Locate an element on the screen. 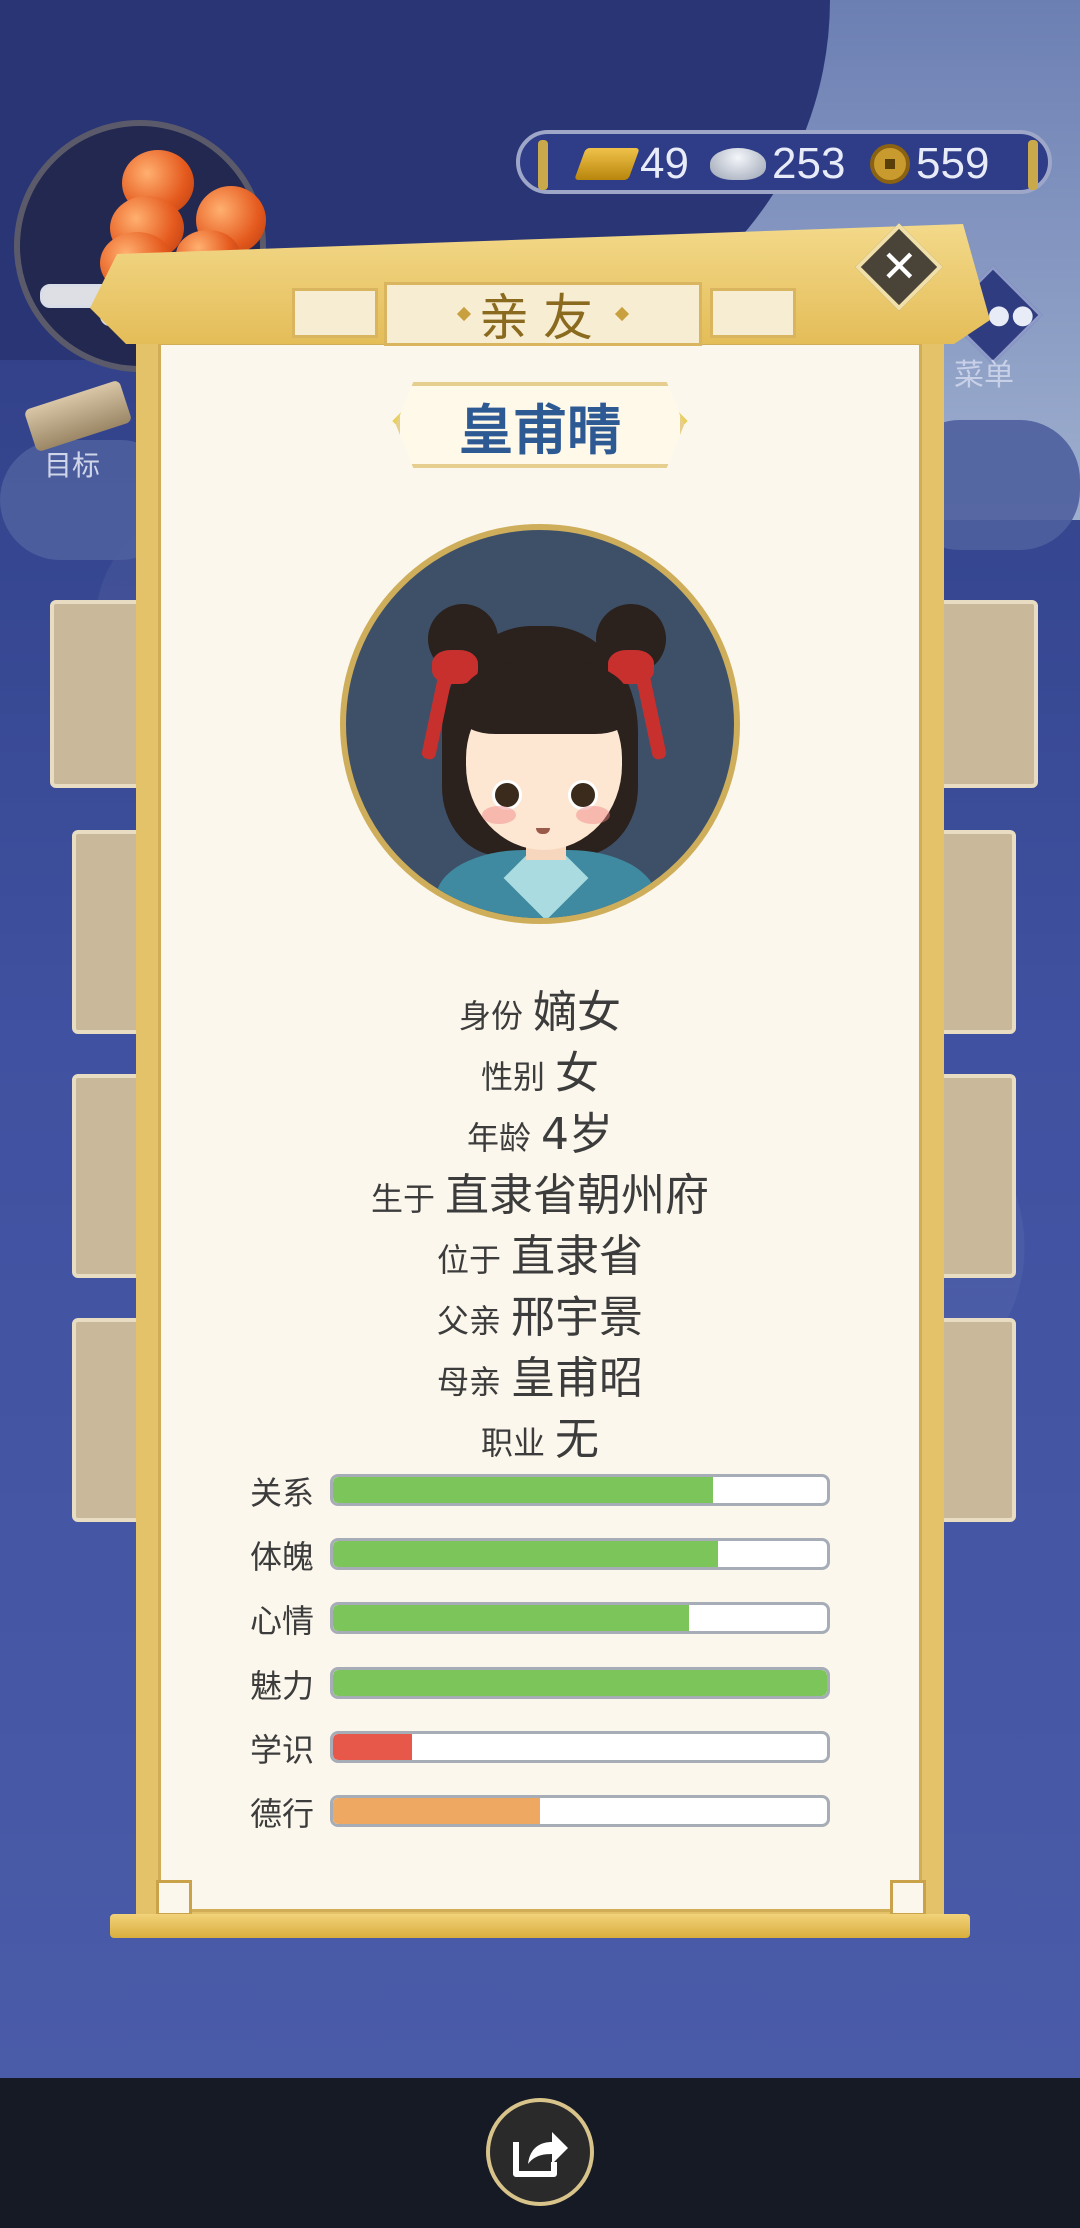 This screenshot has width=1080, height=2228. info-label: 性别 is located at coordinates (512, 1077).